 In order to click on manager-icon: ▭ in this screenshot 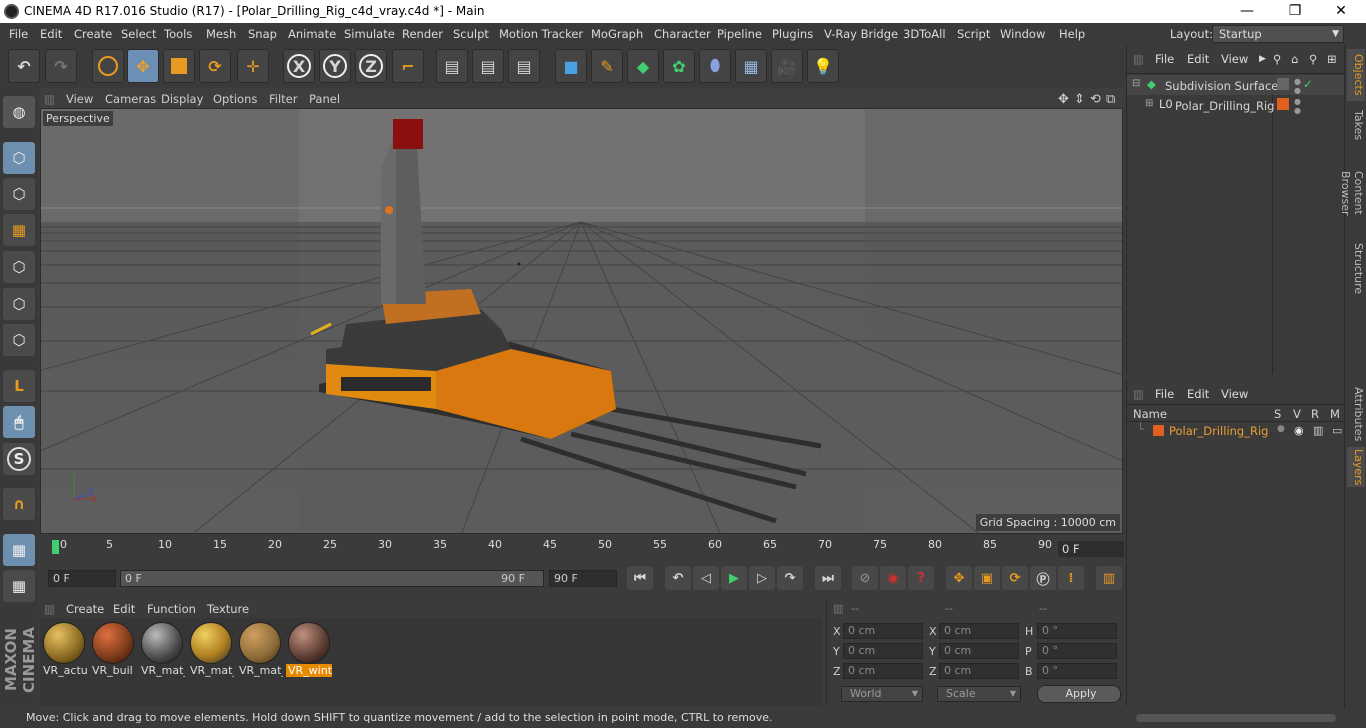, I will do `click(1337, 430)`.